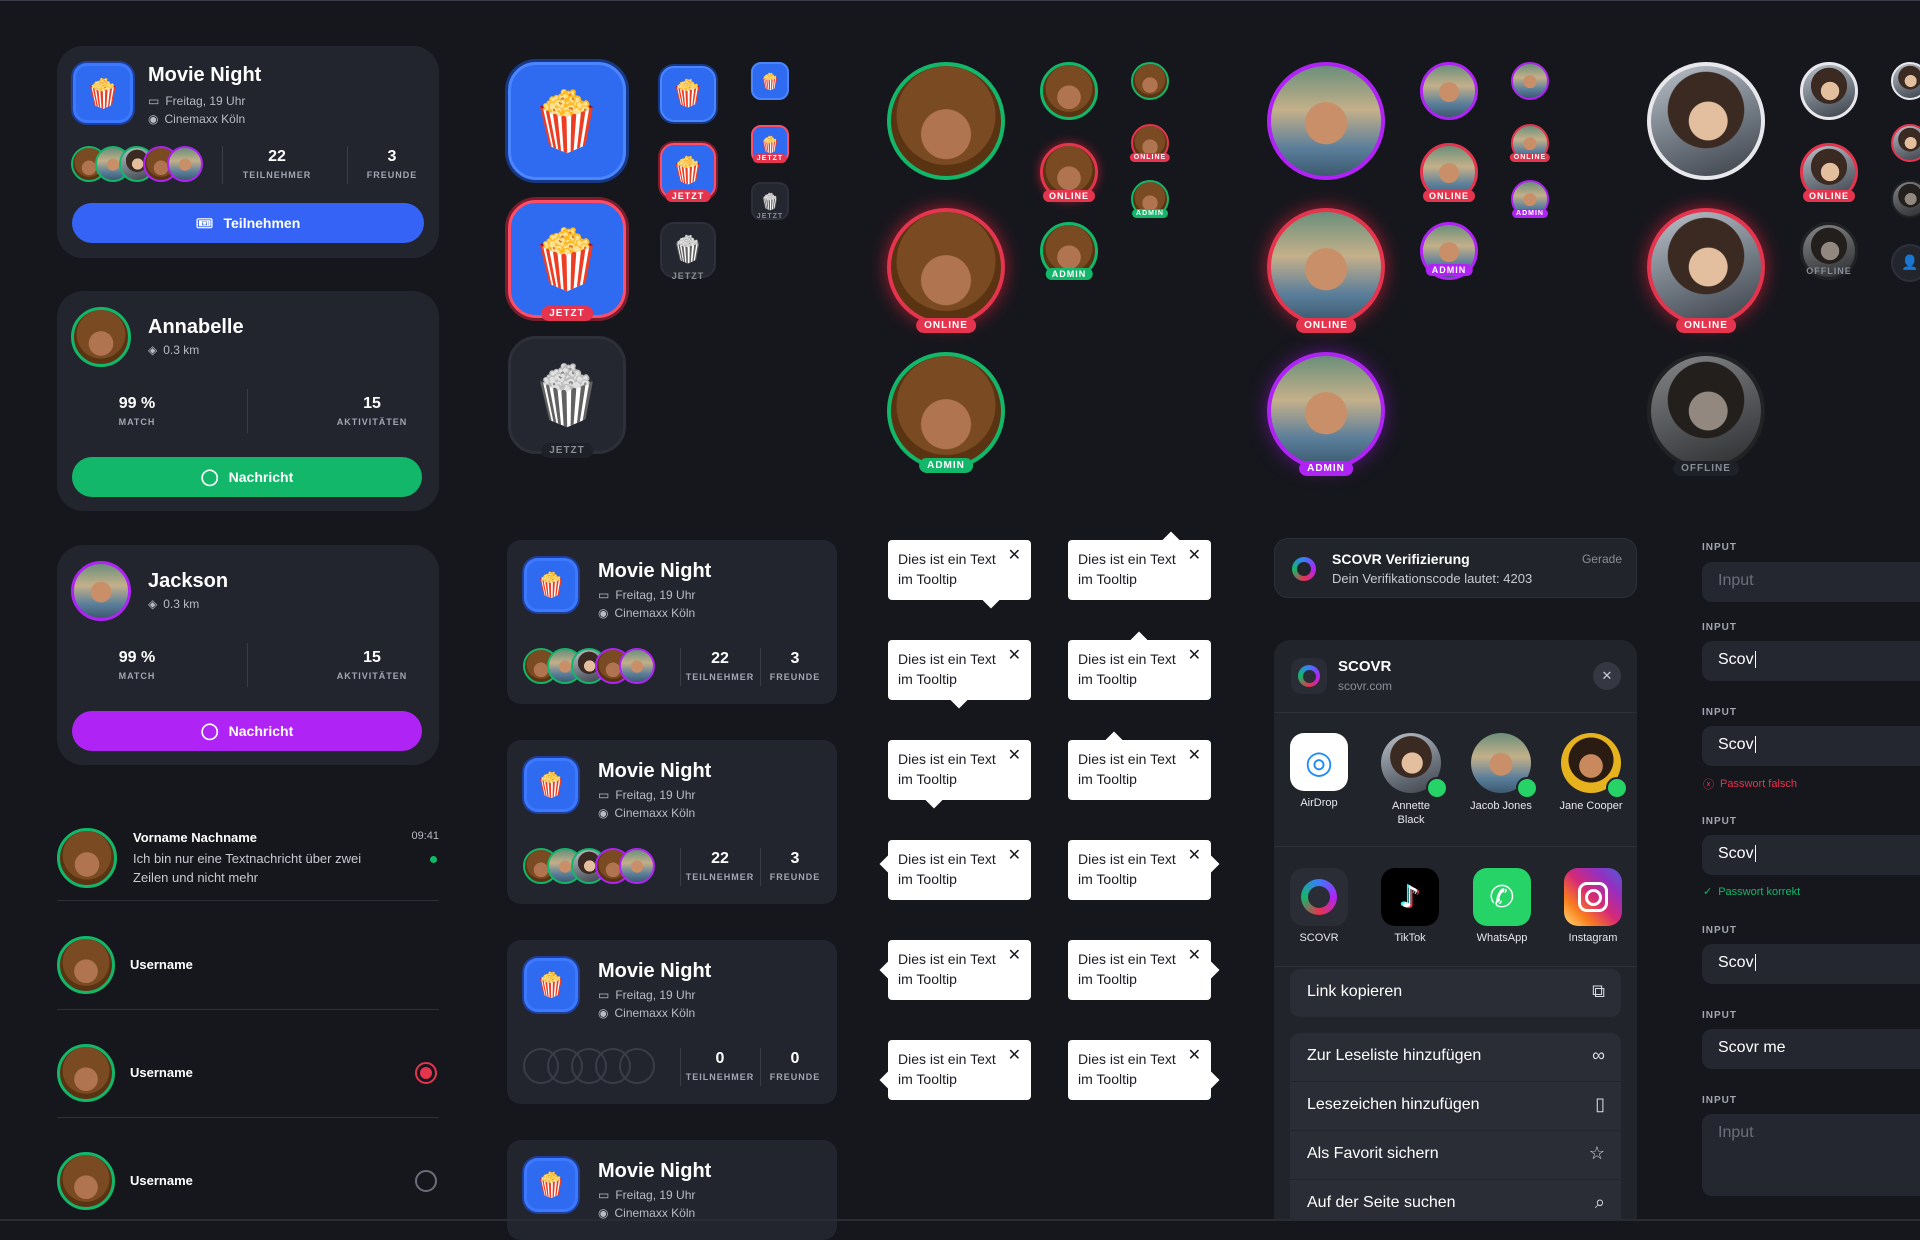 This screenshot has height=1240, width=1920. Describe the element at coordinates (567, 395) in the screenshot. I see `event-icon-large-inactive: 🍿` at that location.